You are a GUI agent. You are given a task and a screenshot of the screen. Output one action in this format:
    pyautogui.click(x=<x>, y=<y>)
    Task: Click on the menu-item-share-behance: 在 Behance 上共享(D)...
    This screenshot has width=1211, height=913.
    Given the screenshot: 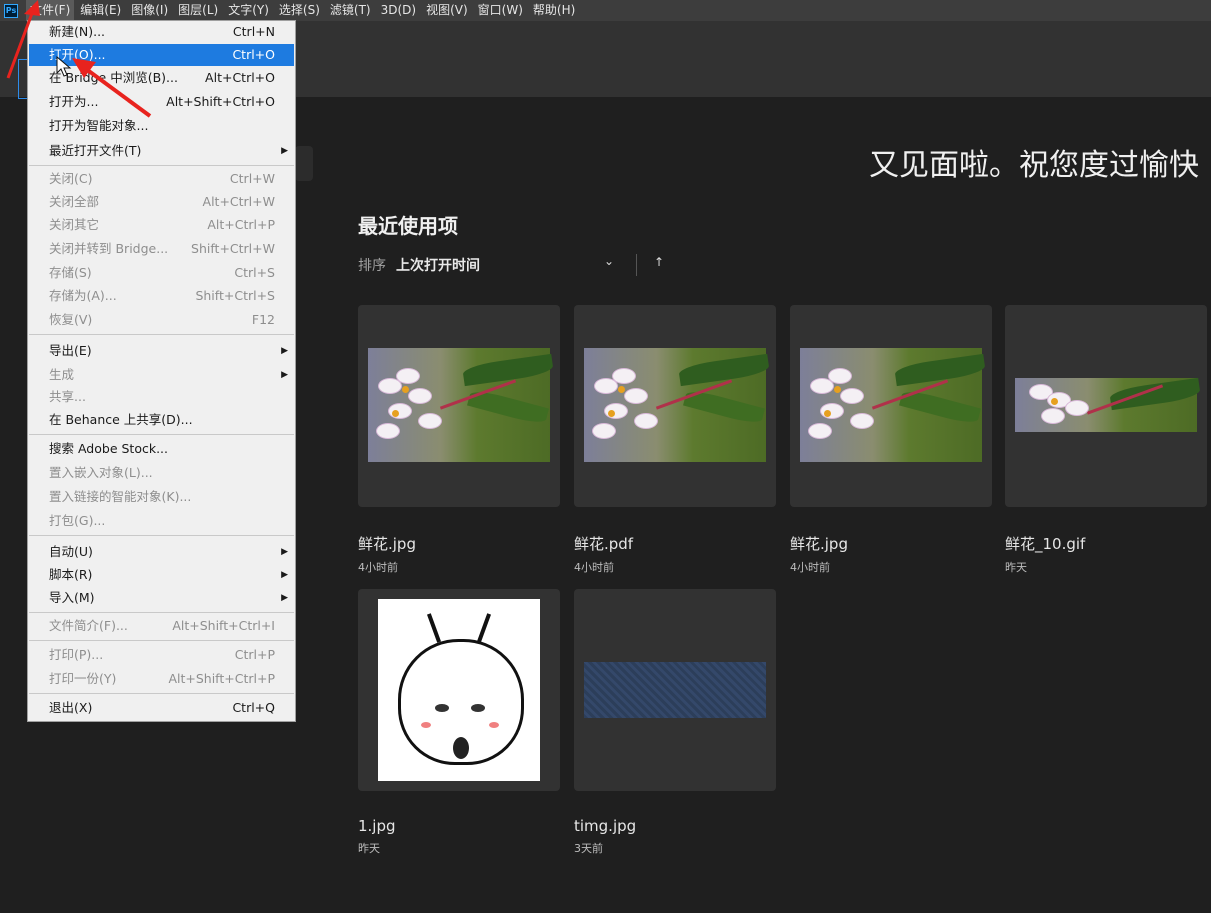 What is the action you would take?
    pyautogui.click(x=161, y=420)
    